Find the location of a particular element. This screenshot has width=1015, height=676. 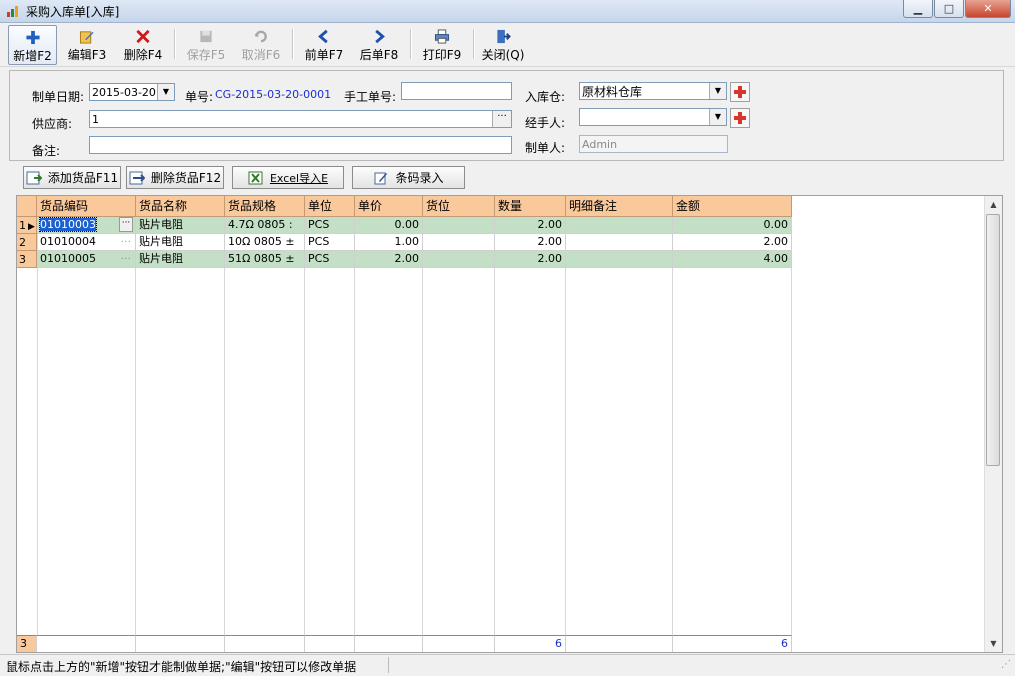

row-header: 1 ▶ is located at coordinates (27, 225).